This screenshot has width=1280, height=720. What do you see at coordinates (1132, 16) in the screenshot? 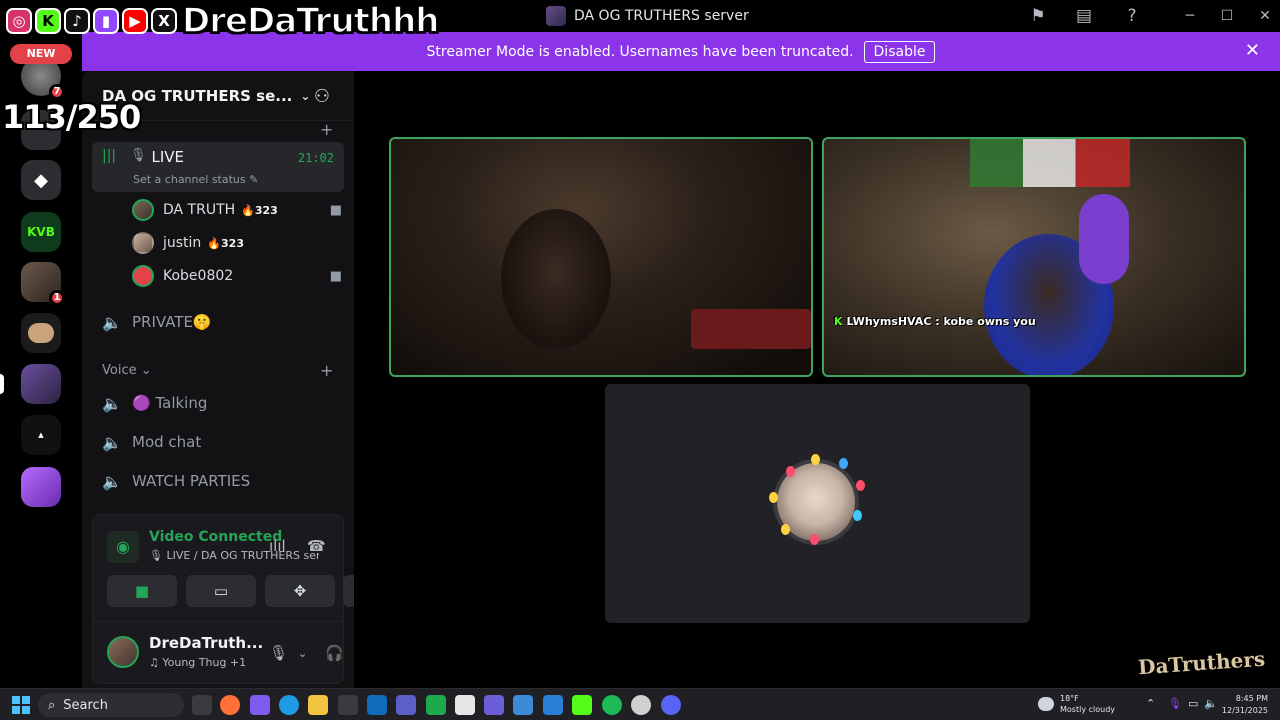
I see `help-icon: ?` at bounding box center [1132, 16].